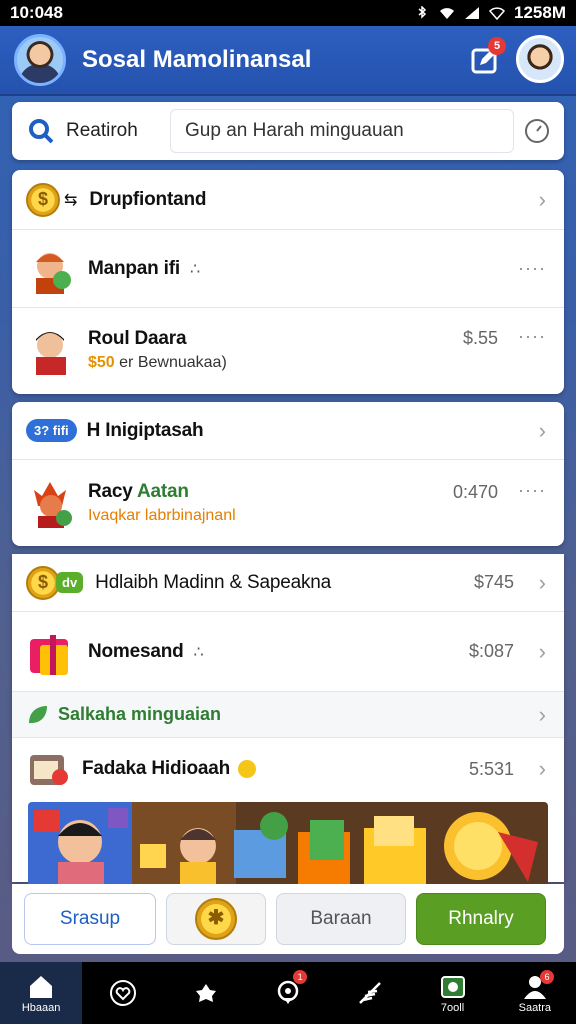  What do you see at coordinates (41, 987) in the screenshot?
I see `home-icon` at bounding box center [41, 987].